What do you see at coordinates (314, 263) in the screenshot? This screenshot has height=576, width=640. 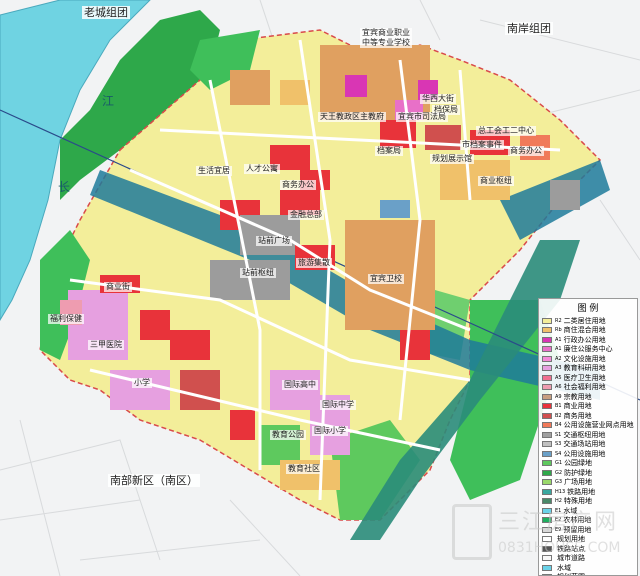 I see `place-label-lvyou: 旅游集散` at bounding box center [314, 263].